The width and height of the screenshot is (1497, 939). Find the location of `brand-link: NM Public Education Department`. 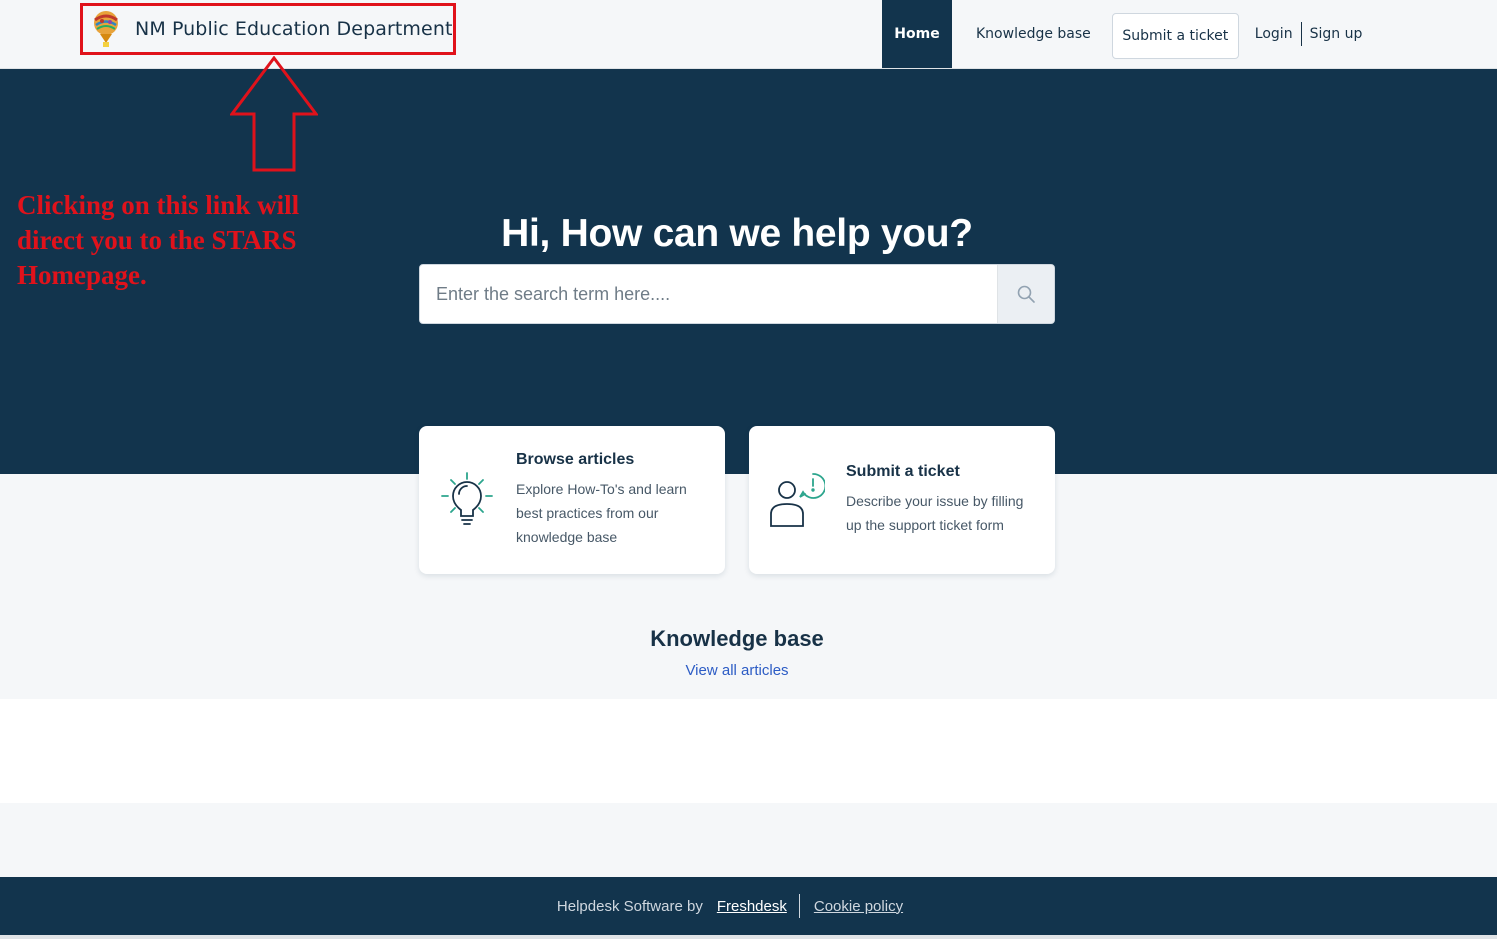

brand-link: NM Public Education Department is located at coordinates (268, 29).